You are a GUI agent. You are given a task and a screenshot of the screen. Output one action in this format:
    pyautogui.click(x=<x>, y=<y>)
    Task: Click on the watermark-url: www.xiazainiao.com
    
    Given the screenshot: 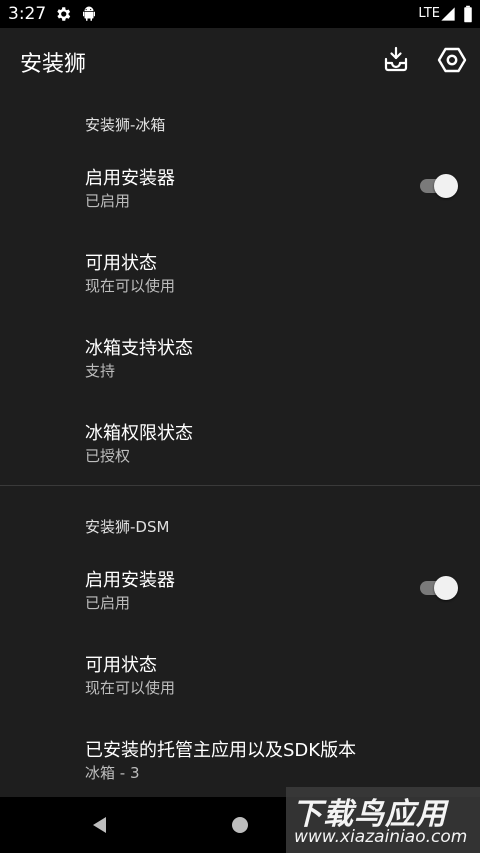 What is the action you would take?
    pyautogui.click(x=381, y=837)
    